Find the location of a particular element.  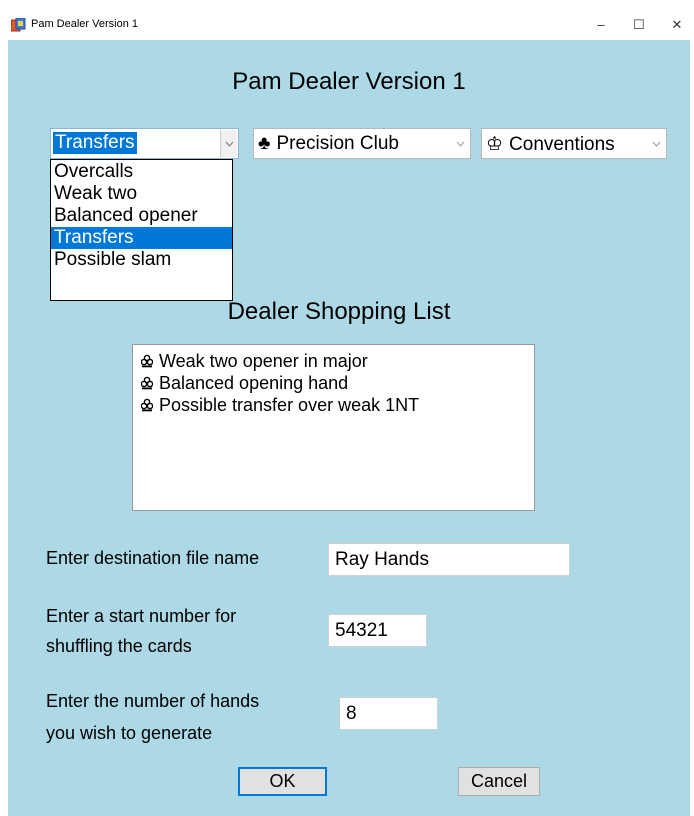

club-icon: ♣ is located at coordinates (264, 143).